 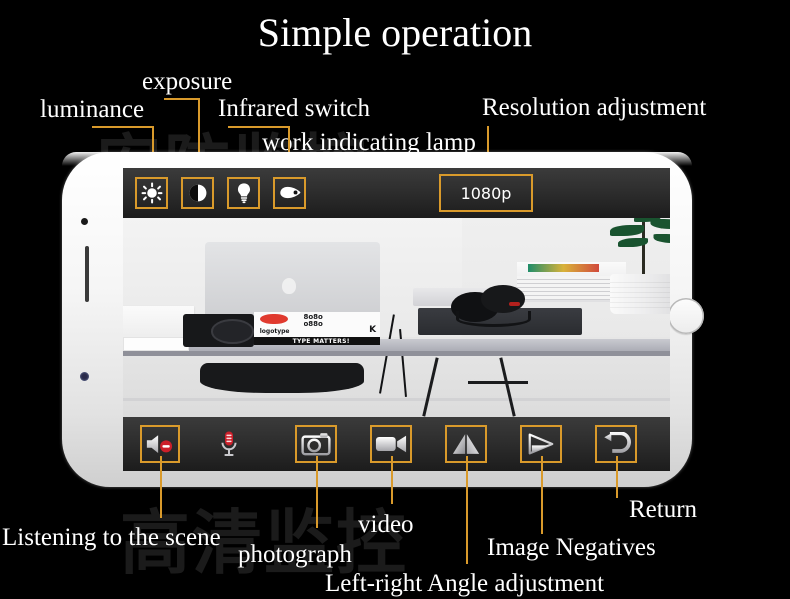 I want to click on callout-label-exposure: exposure, so click(x=187, y=81).